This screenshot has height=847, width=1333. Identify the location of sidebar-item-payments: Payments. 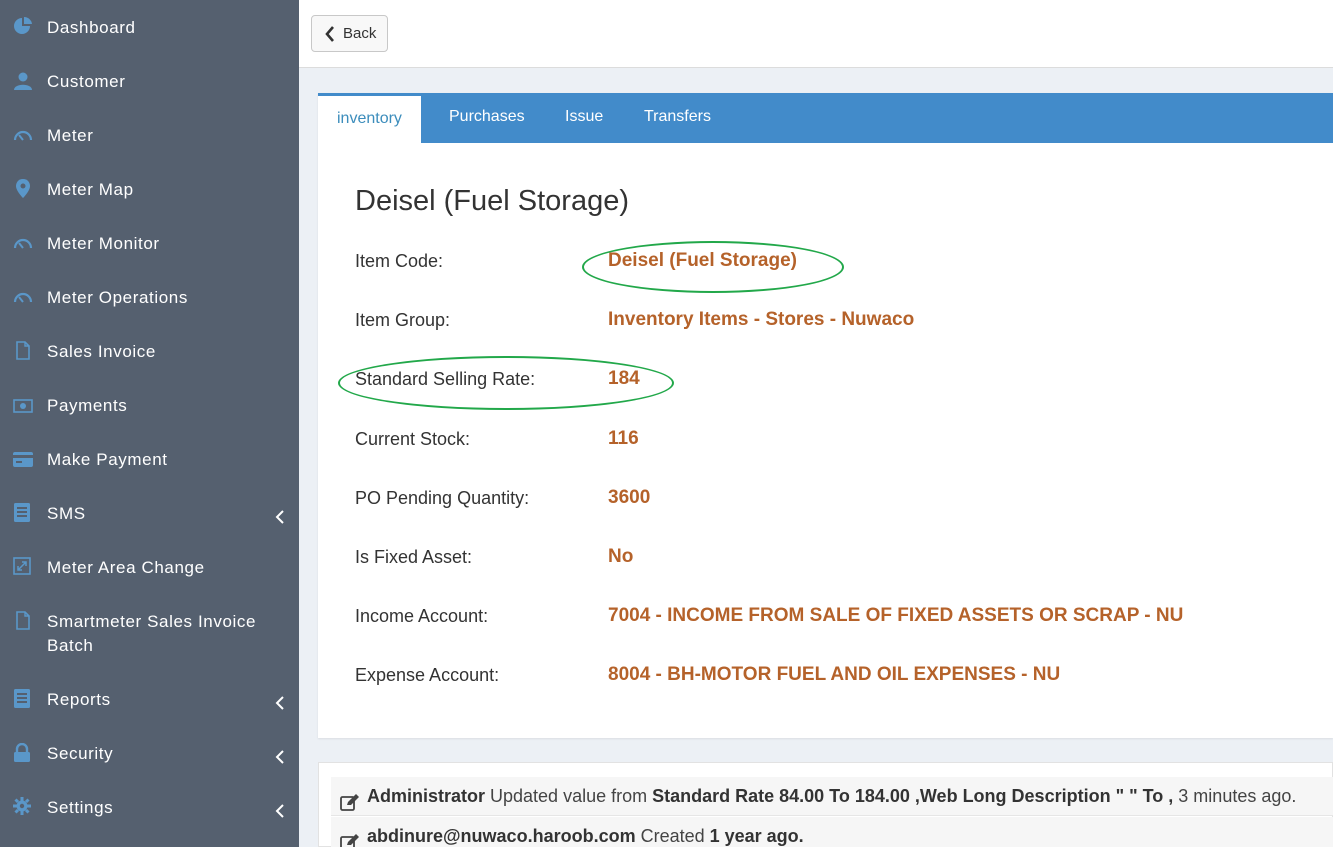
(149, 408).